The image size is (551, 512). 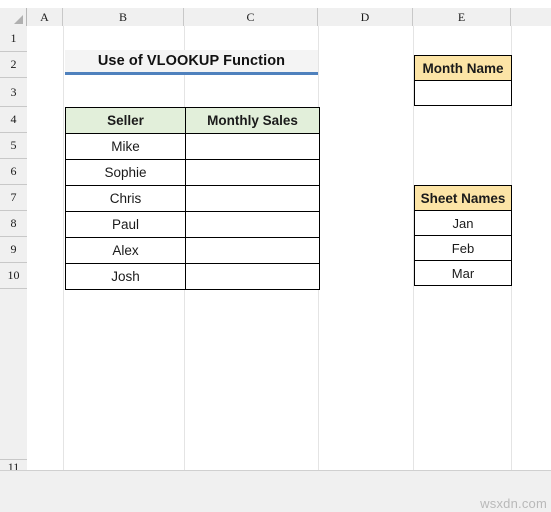 I want to click on row-header-6: 6, so click(x=13, y=172).